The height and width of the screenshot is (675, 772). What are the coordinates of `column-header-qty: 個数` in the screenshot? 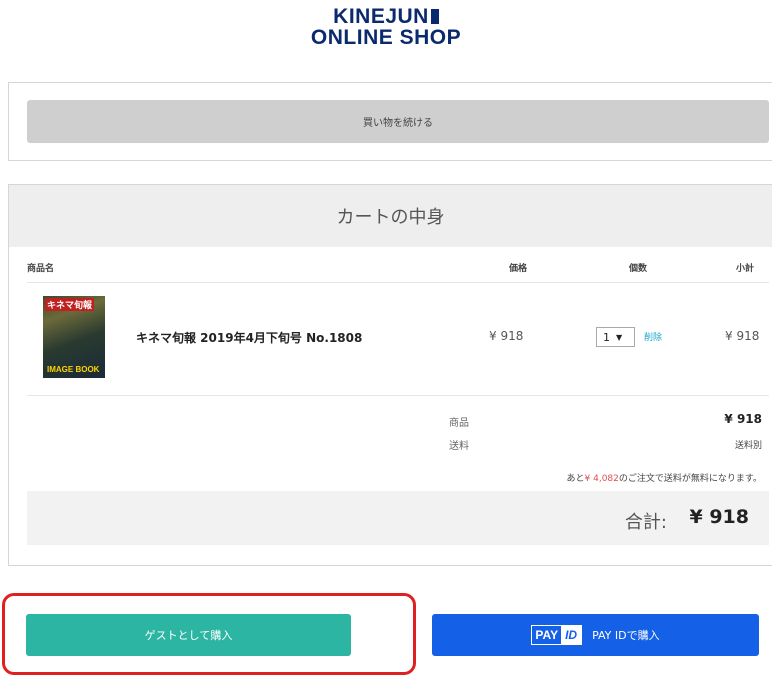 It's located at (638, 269).